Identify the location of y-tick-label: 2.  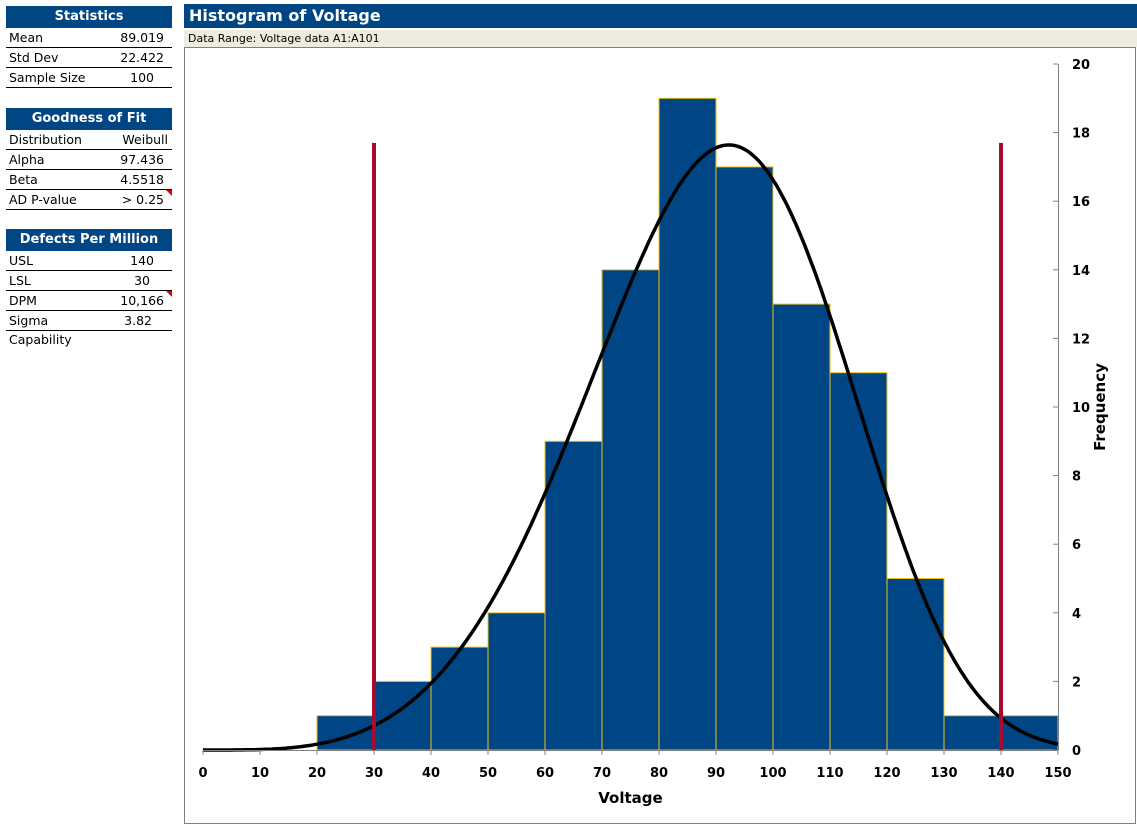
(1076, 682).